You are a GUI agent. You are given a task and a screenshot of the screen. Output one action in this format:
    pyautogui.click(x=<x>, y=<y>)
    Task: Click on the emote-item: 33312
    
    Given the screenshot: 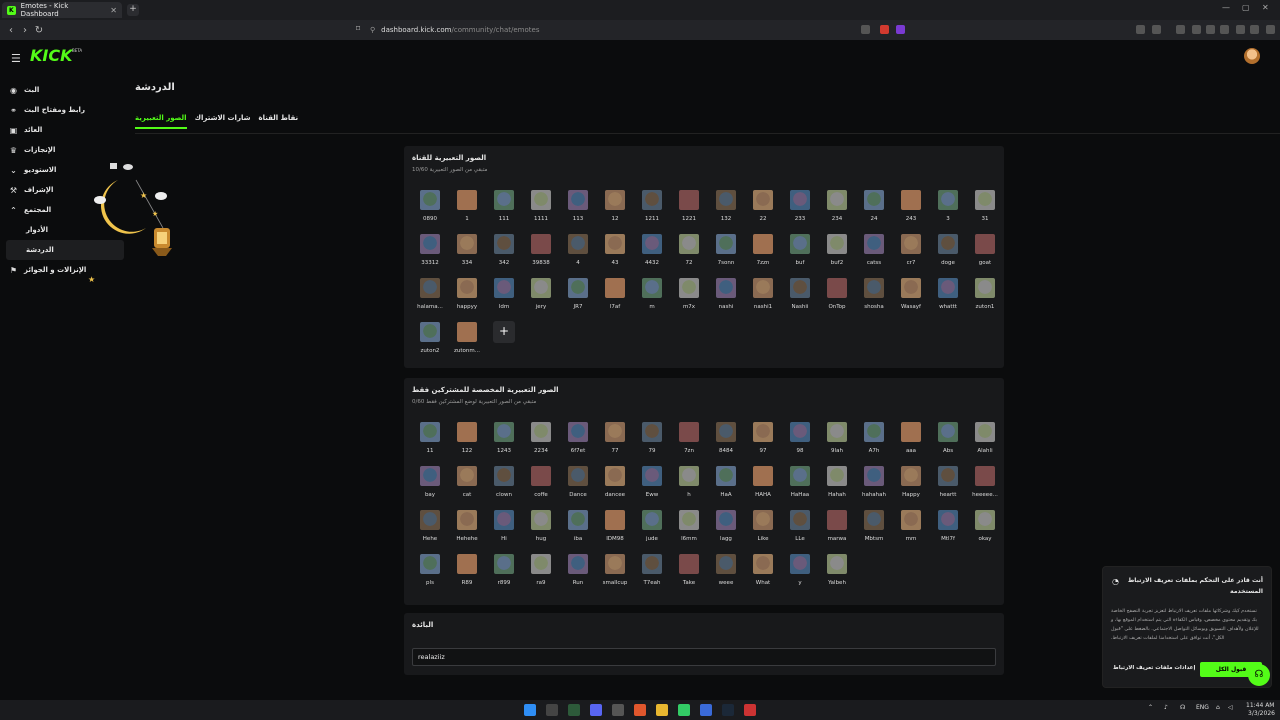 What is the action you would take?
    pyautogui.click(x=430, y=253)
    